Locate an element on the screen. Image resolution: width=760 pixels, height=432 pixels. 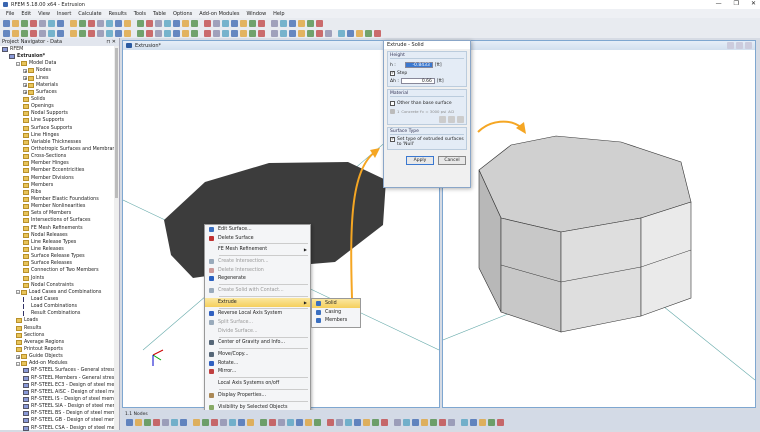
tree-item-member-hinges: Member Hinges is located at coordinates (59, 163).